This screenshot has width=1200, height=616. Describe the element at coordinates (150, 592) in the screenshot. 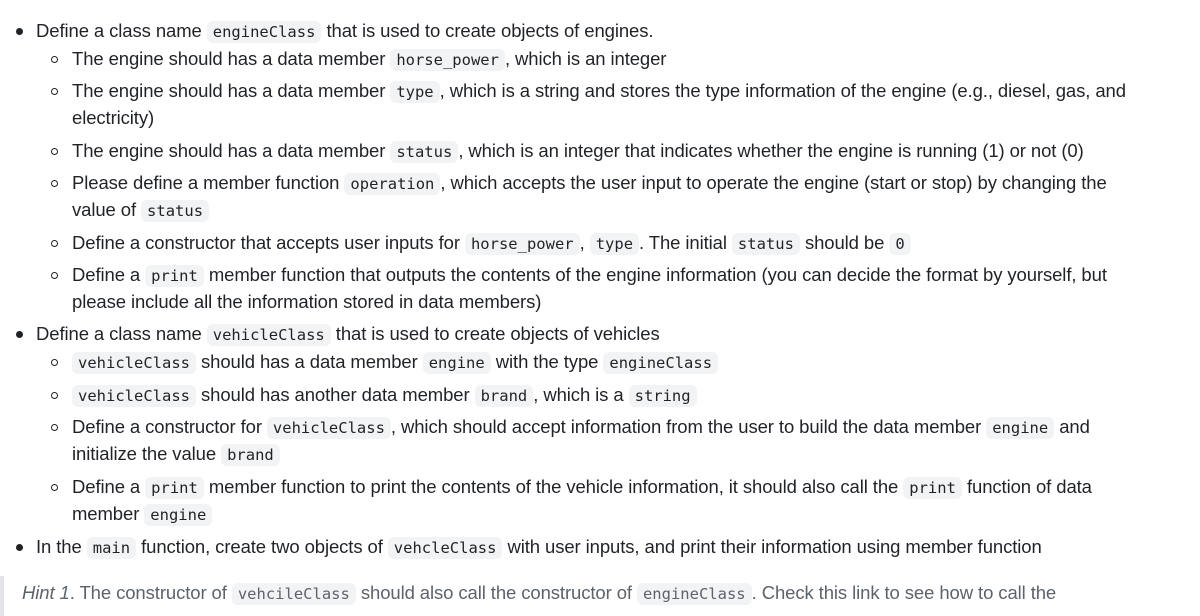

I see `text-span: . The constructor of` at that location.